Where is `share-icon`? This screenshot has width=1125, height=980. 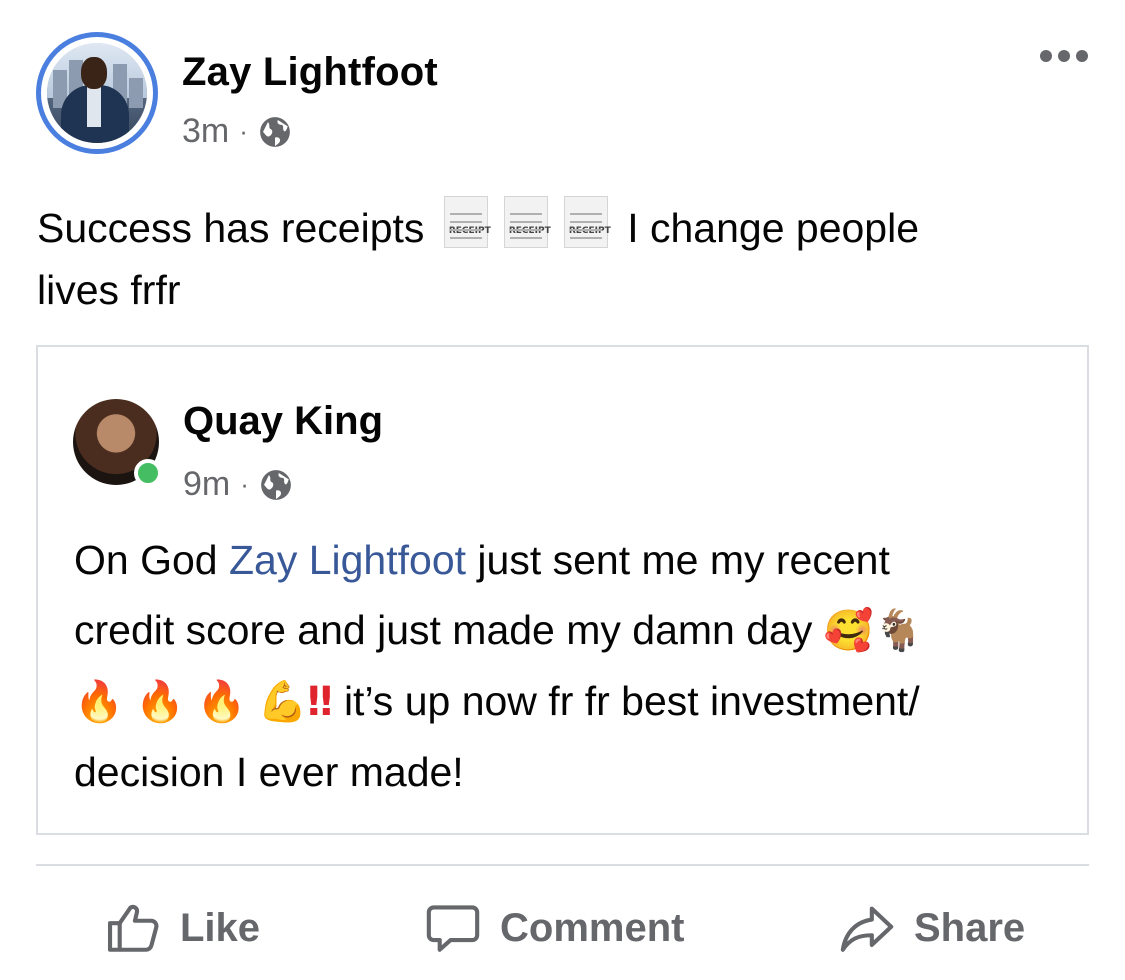
share-icon is located at coordinates (867, 929).